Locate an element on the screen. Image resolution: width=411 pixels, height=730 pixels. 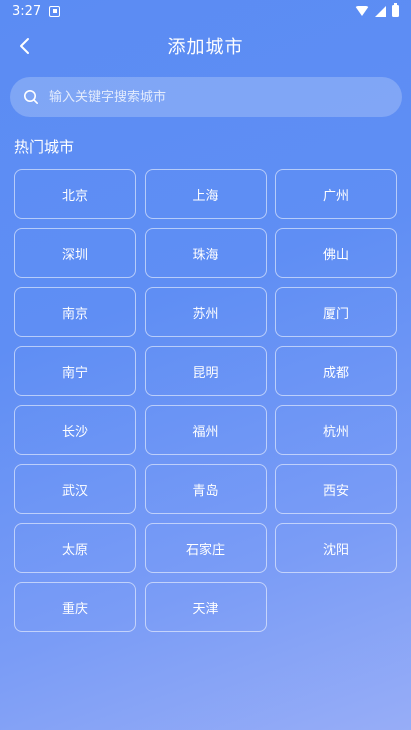
city-button: 青岛 is located at coordinates (205, 489).